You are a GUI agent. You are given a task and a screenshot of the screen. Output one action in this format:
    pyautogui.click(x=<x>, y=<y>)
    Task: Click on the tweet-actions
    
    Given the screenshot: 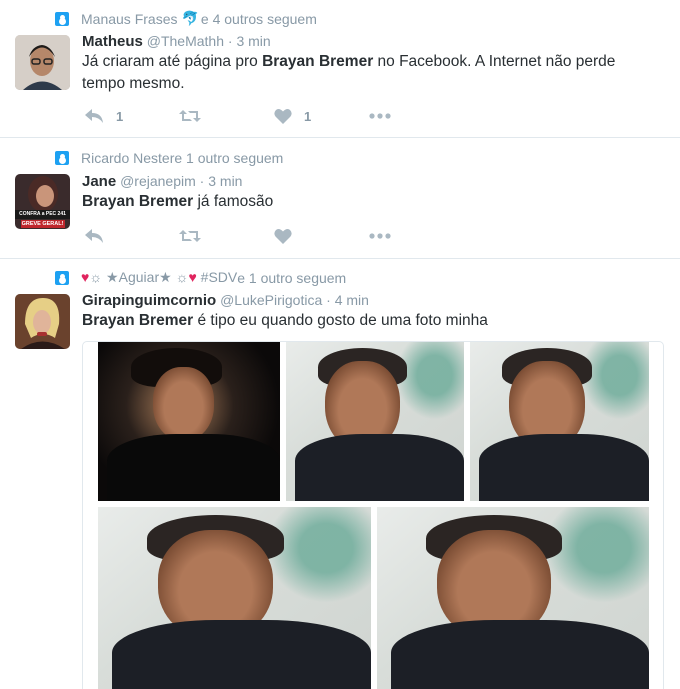 What is the action you would take?
    pyautogui.click(x=274, y=236)
    